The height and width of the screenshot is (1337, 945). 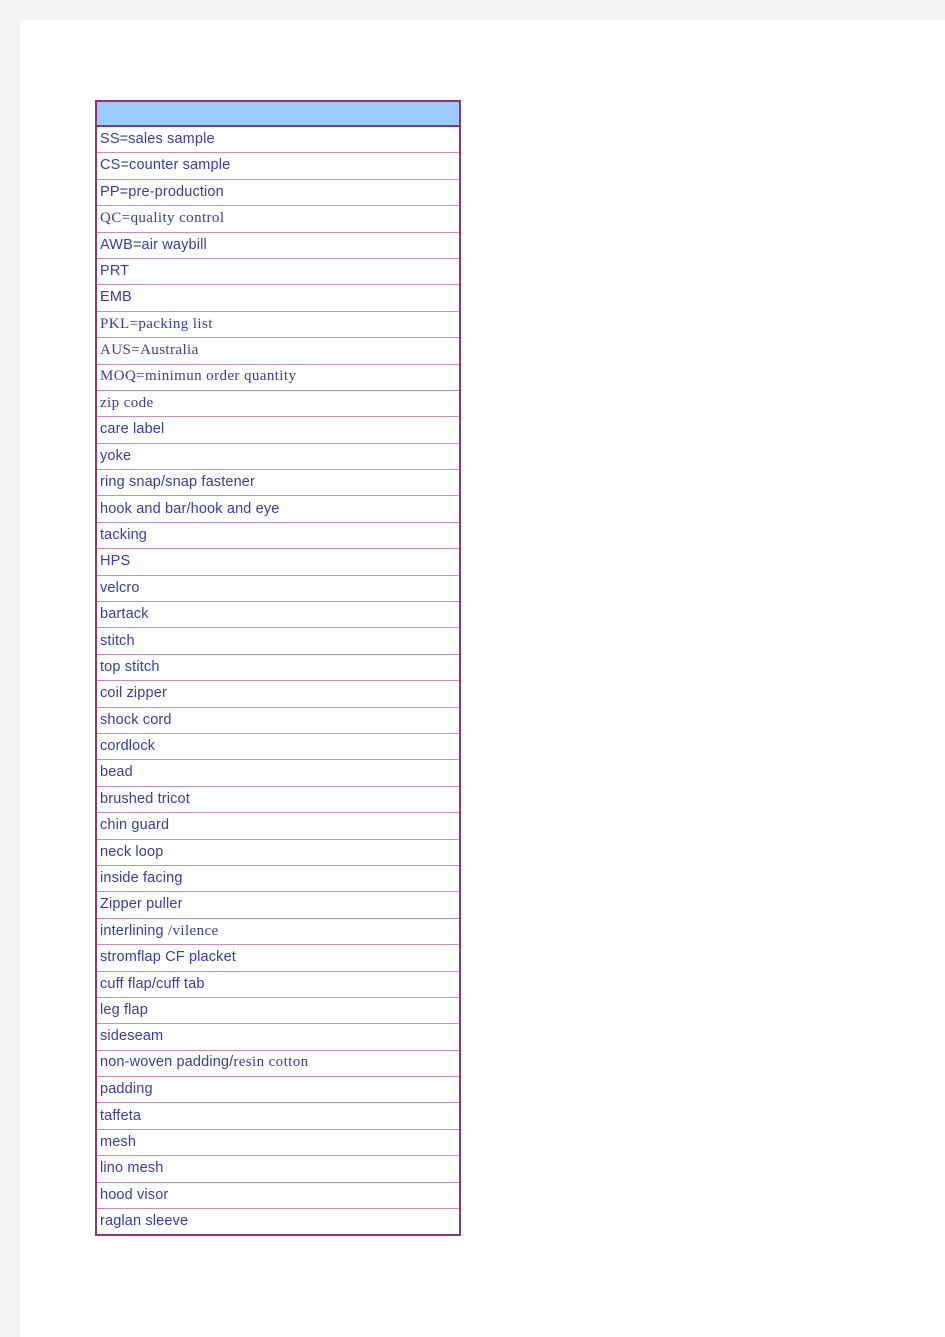 I want to click on glossary-term-cell: zip code, so click(x=278, y=403).